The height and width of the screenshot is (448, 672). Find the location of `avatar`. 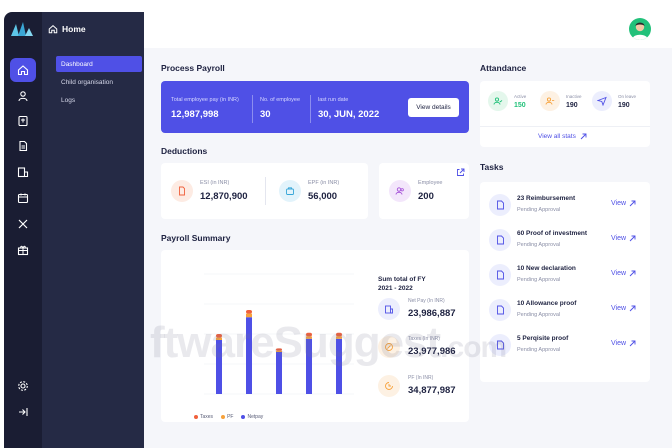

avatar is located at coordinates (640, 29).